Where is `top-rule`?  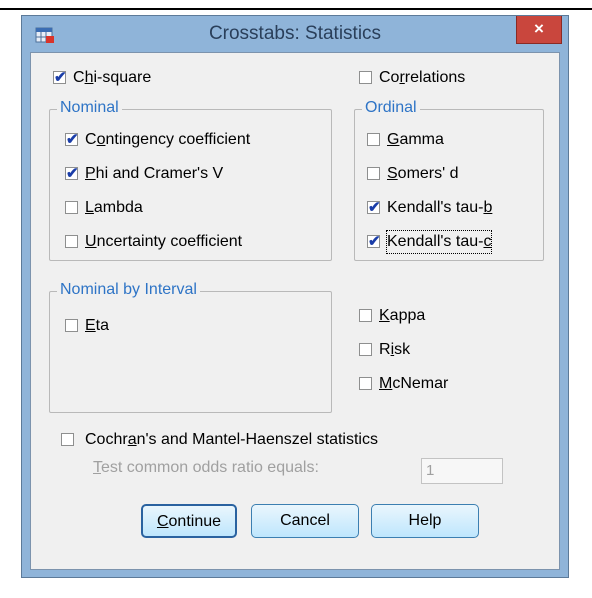
top-rule is located at coordinates (296, 9).